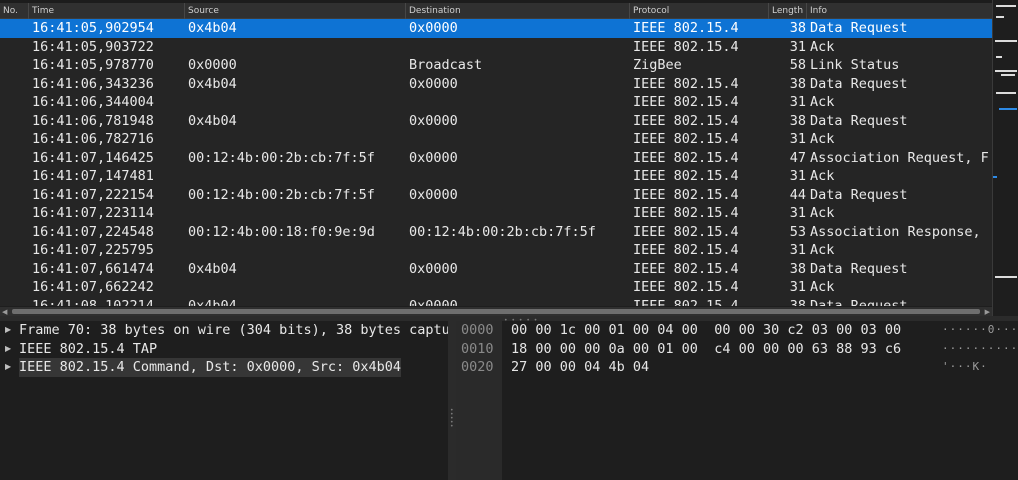 The height and width of the screenshot is (480, 1018). What do you see at coordinates (446, 65) in the screenshot?
I see `packet-cell-destination: Broadcast` at bounding box center [446, 65].